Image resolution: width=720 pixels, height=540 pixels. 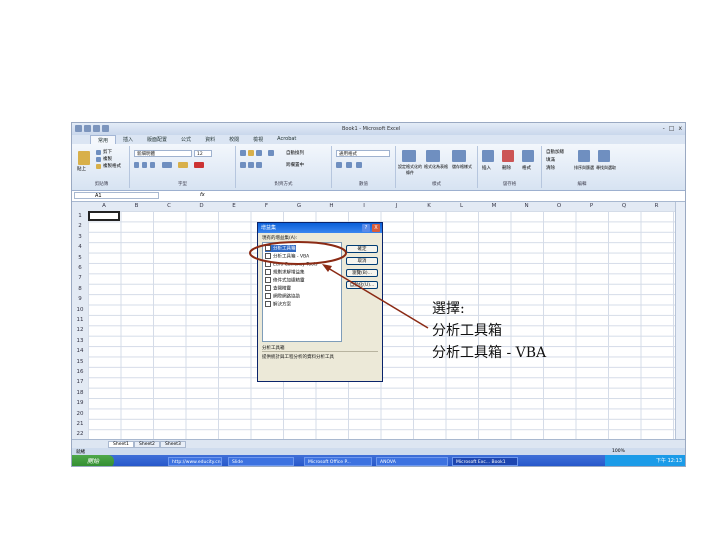 I want to click on callout-line-3: 分析工具箱 - VBA, so click(x=489, y=353).